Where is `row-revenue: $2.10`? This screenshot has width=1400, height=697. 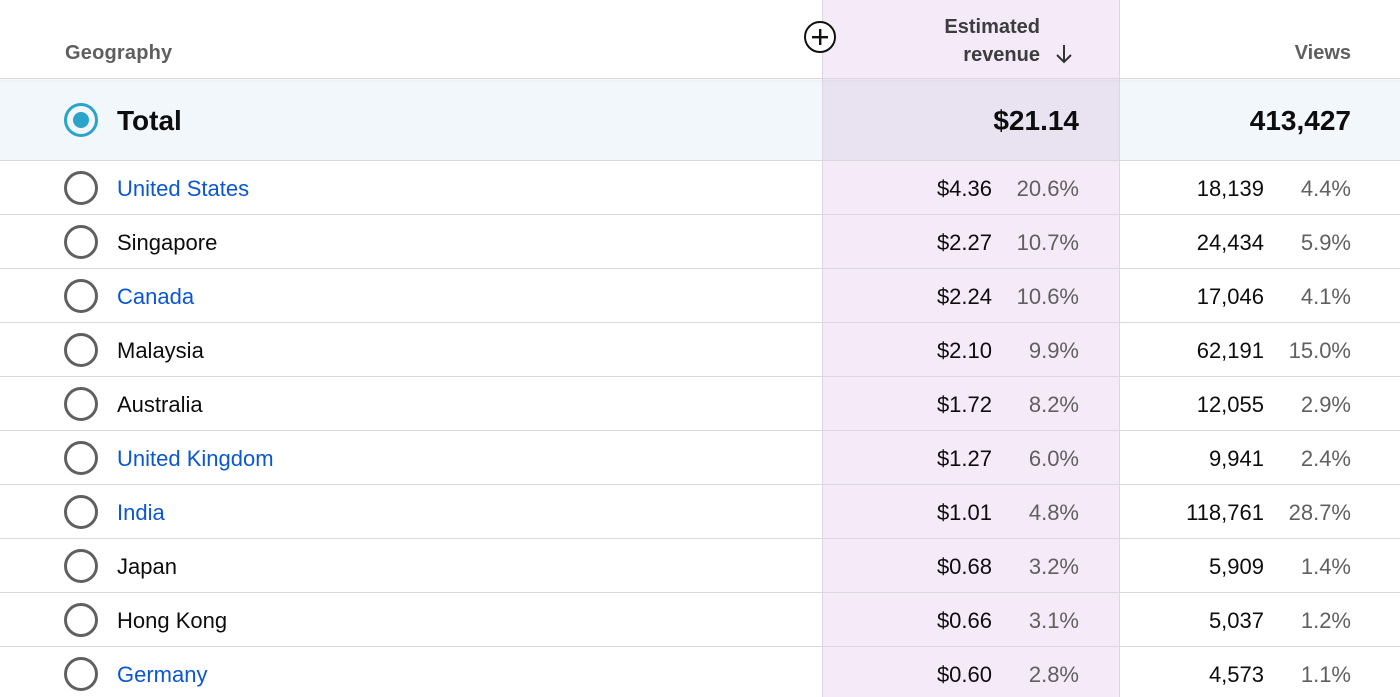 row-revenue: $2.10 is located at coordinates (964, 350).